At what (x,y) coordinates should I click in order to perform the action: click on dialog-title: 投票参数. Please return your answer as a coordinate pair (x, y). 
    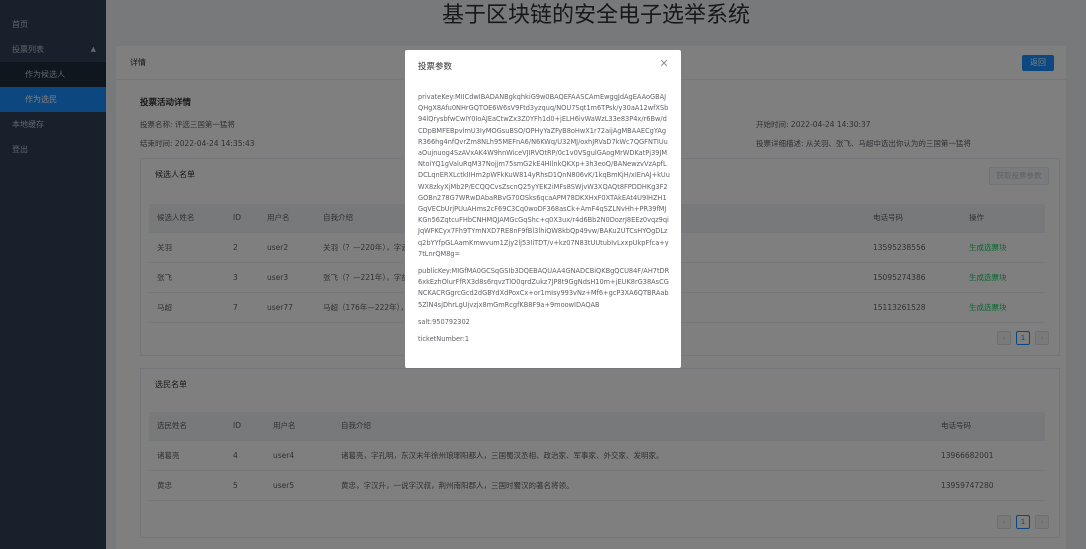
    Looking at the image, I should click on (435, 67).